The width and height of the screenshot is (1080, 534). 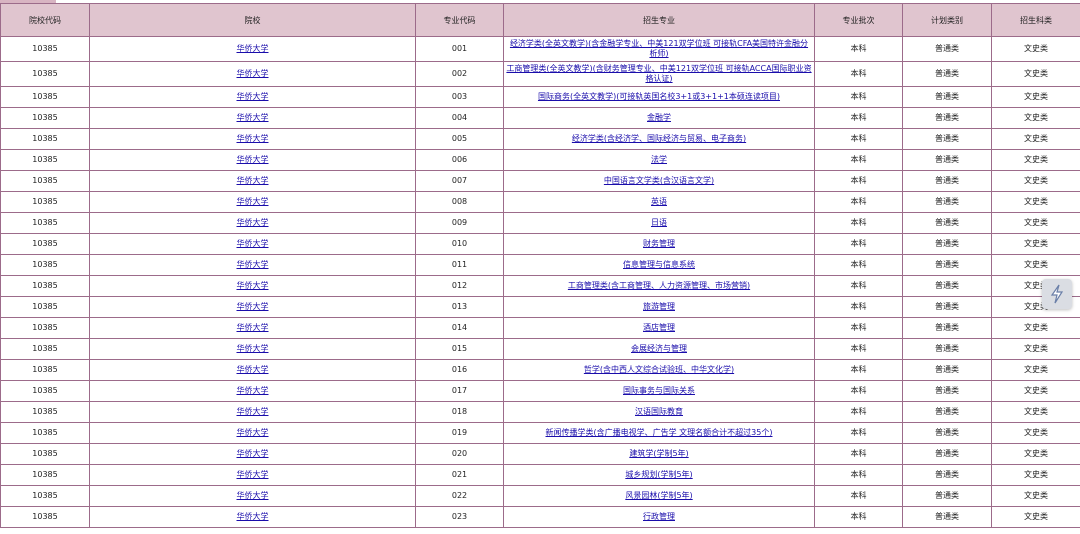 What do you see at coordinates (659, 348) in the screenshot?
I see `major-link: 会展经济与管理` at bounding box center [659, 348].